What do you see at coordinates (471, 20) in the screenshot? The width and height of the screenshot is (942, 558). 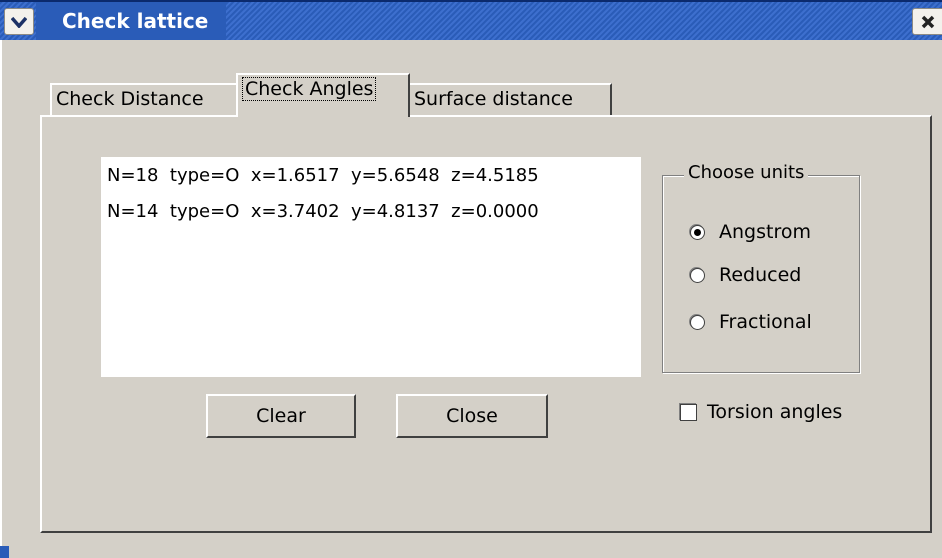 I see `title-bar: Check lattice` at bounding box center [471, 20].